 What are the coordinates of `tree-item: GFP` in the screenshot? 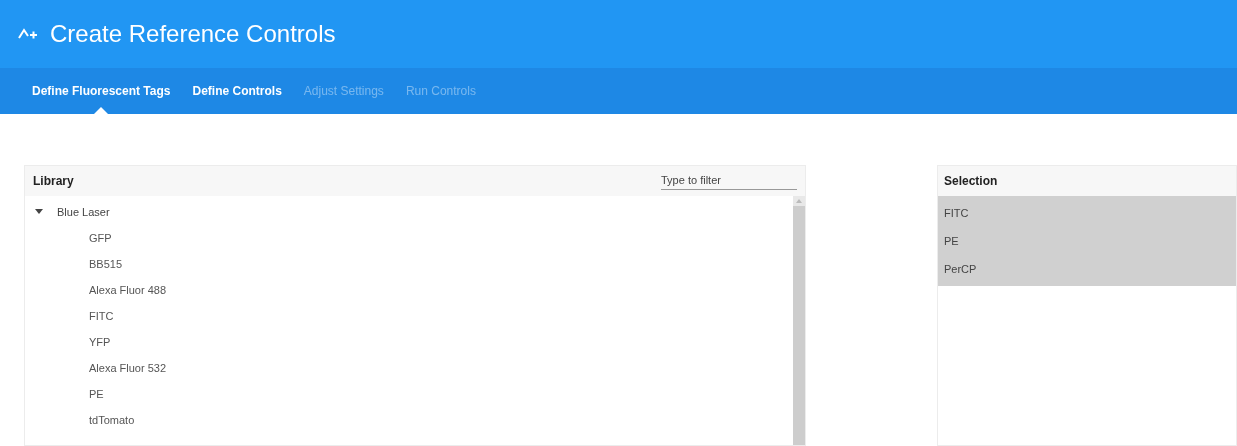 It's located at (414, 235).